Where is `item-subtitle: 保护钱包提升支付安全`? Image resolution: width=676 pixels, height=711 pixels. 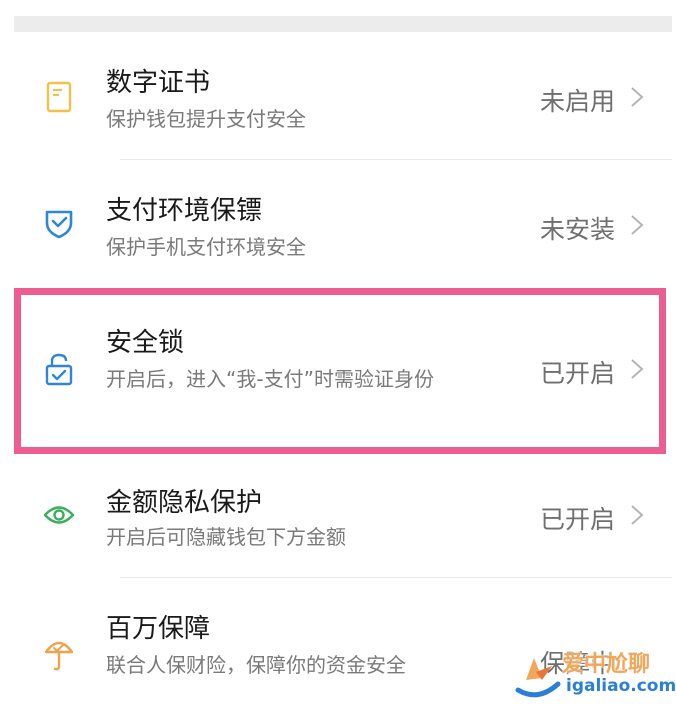
item-subtitle: 保护钱包提升支付安全 is located at coordinates (206, 119).